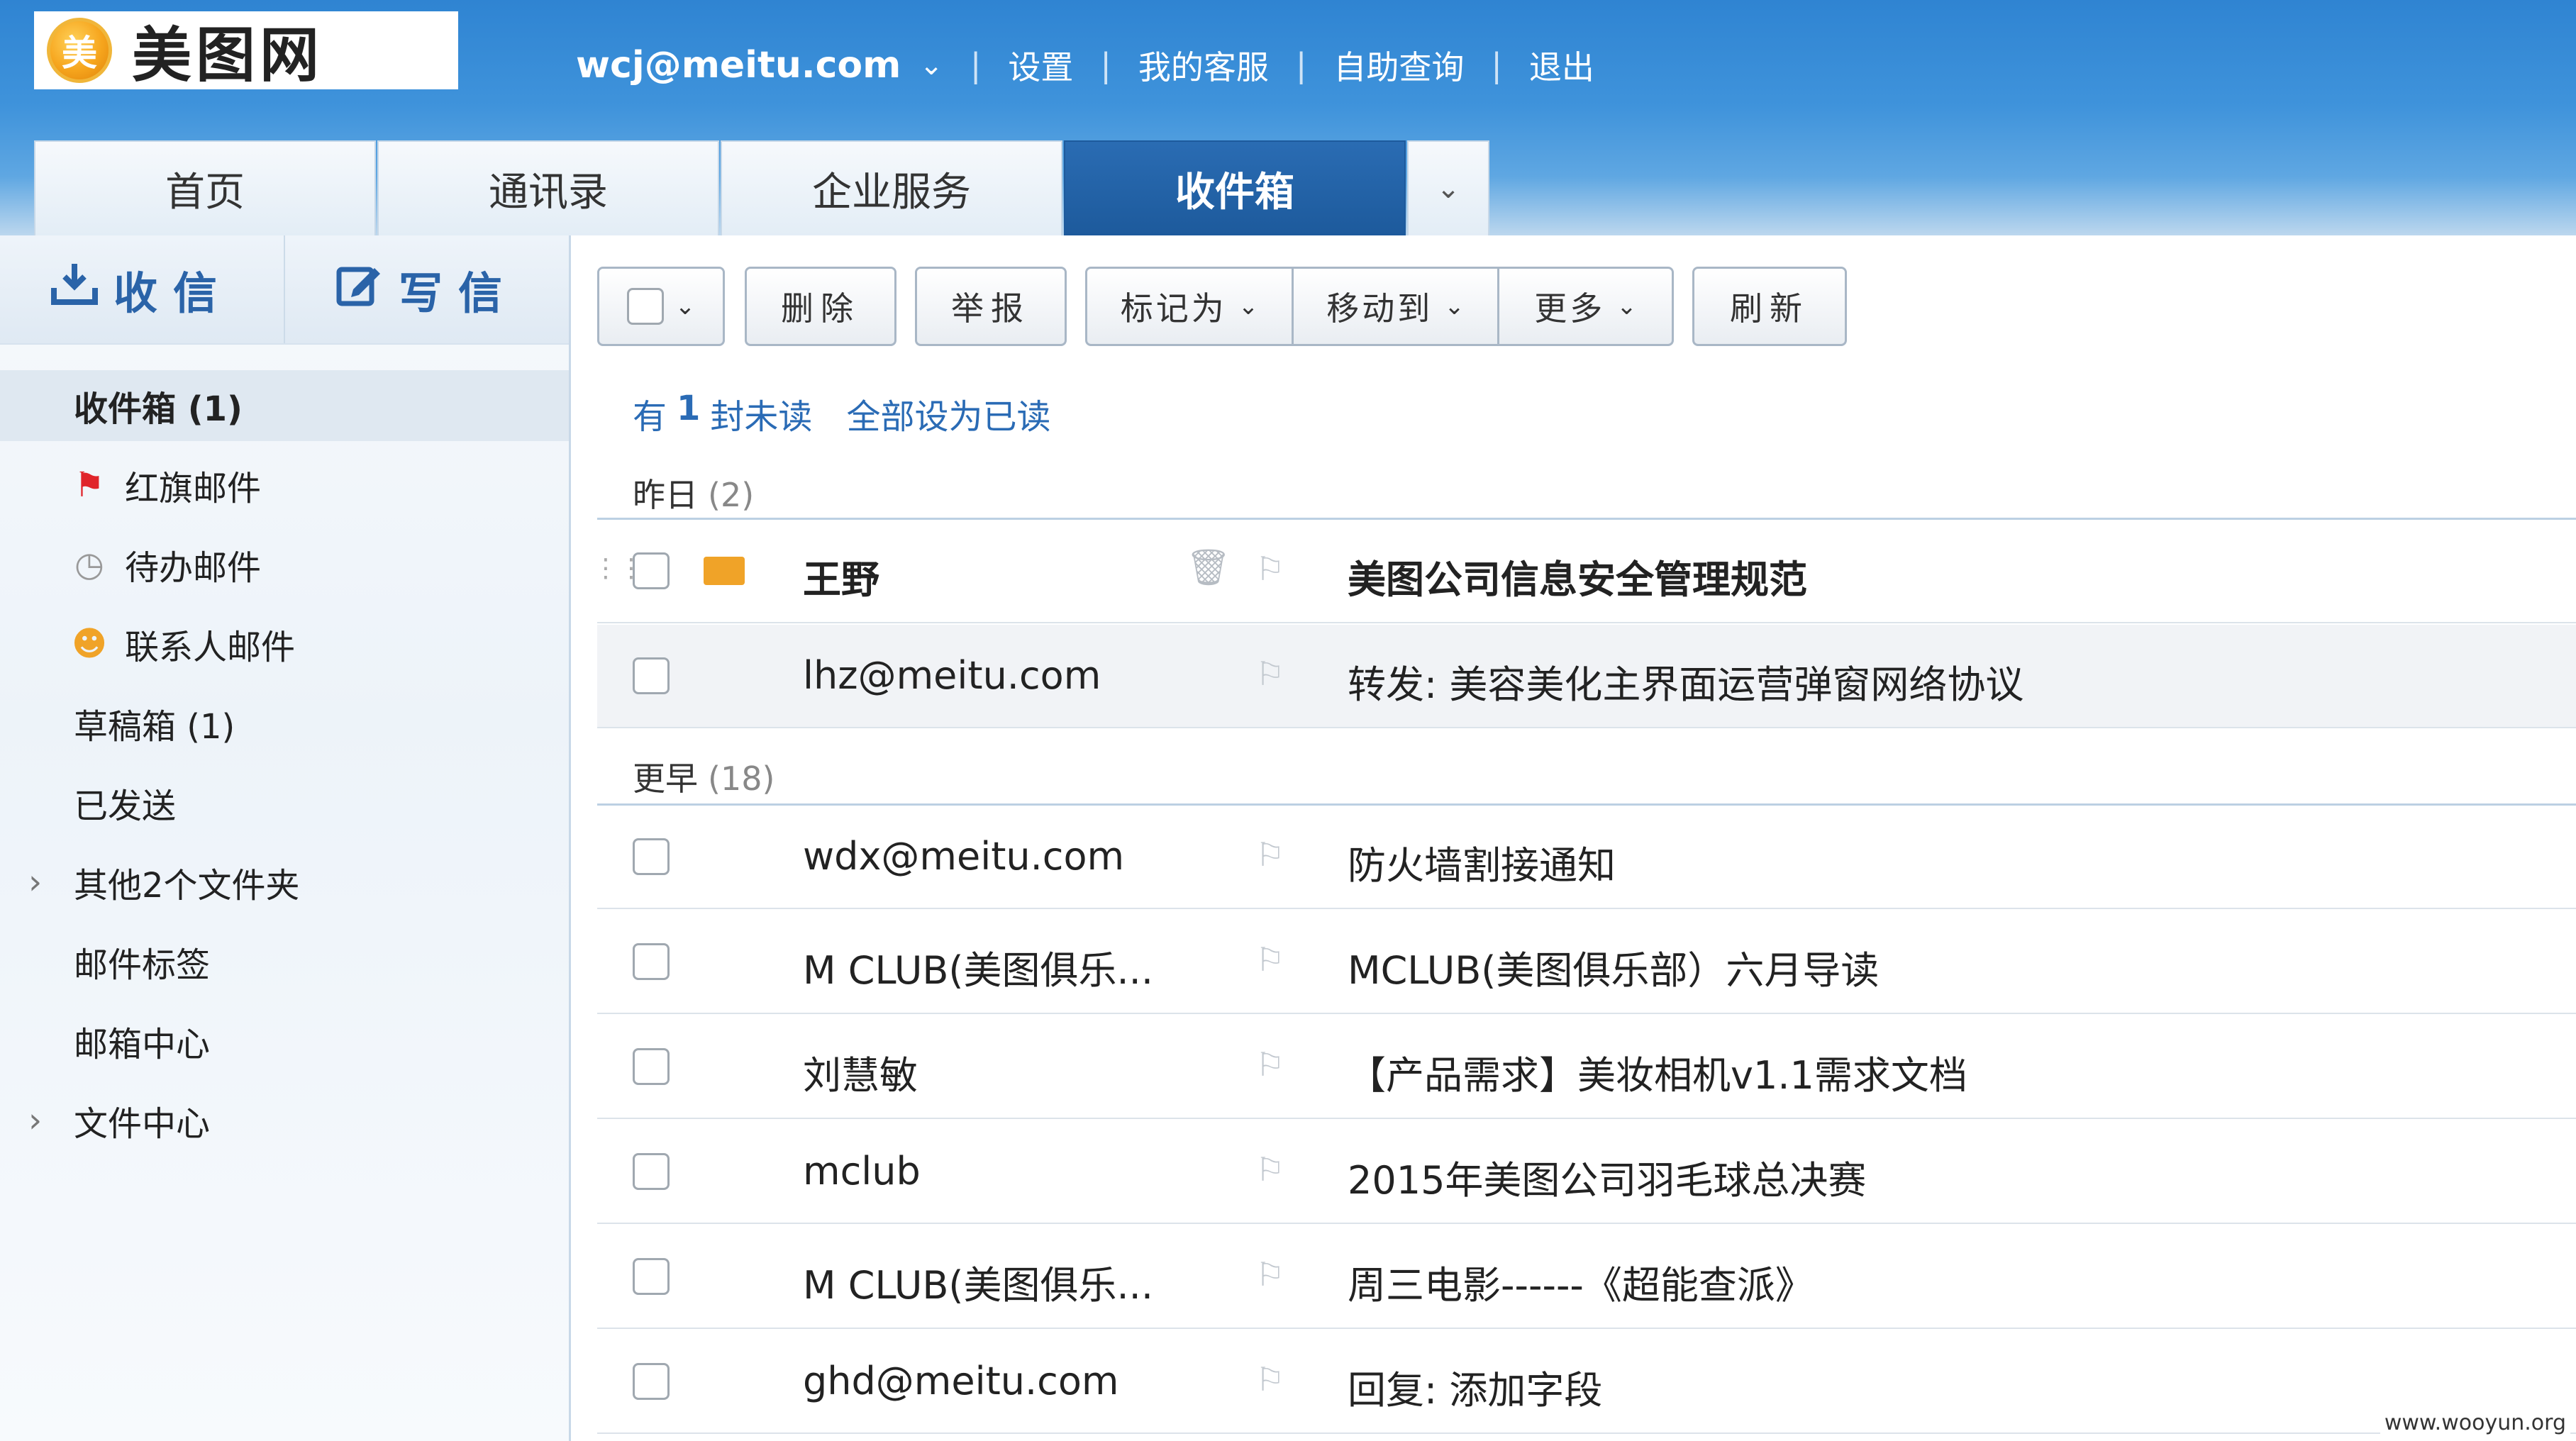  I want to click on mail-sender: wdx@meitu.com, so click(964, 856).